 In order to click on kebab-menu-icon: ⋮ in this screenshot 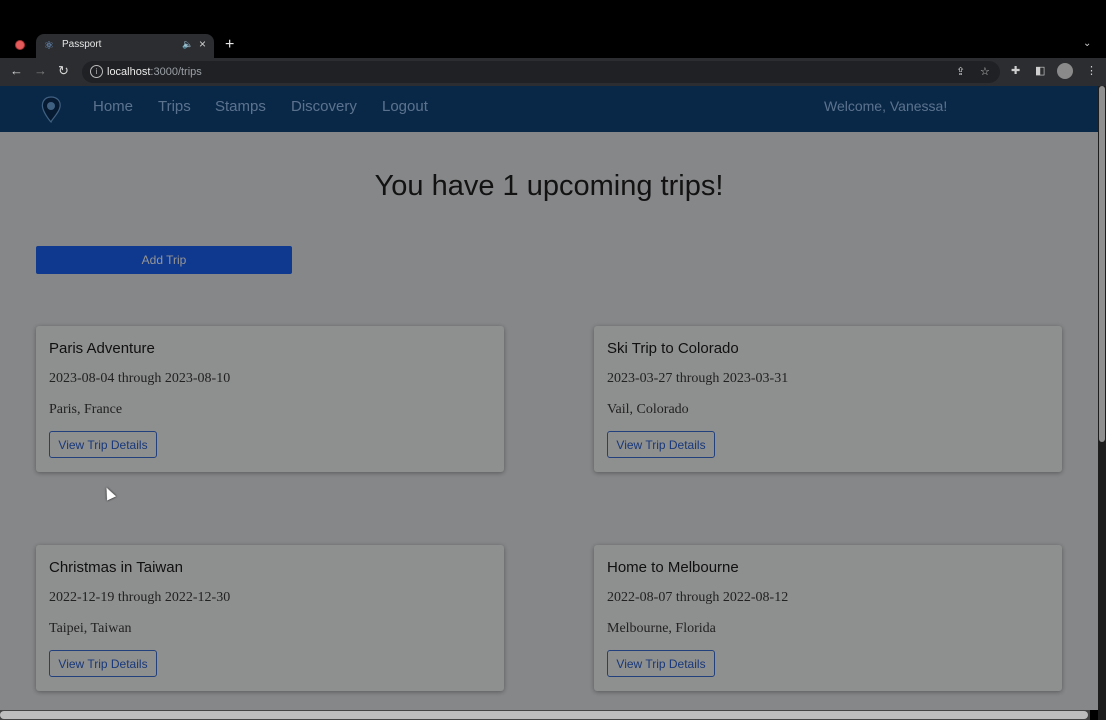, I will do `click(1091, 70)`.